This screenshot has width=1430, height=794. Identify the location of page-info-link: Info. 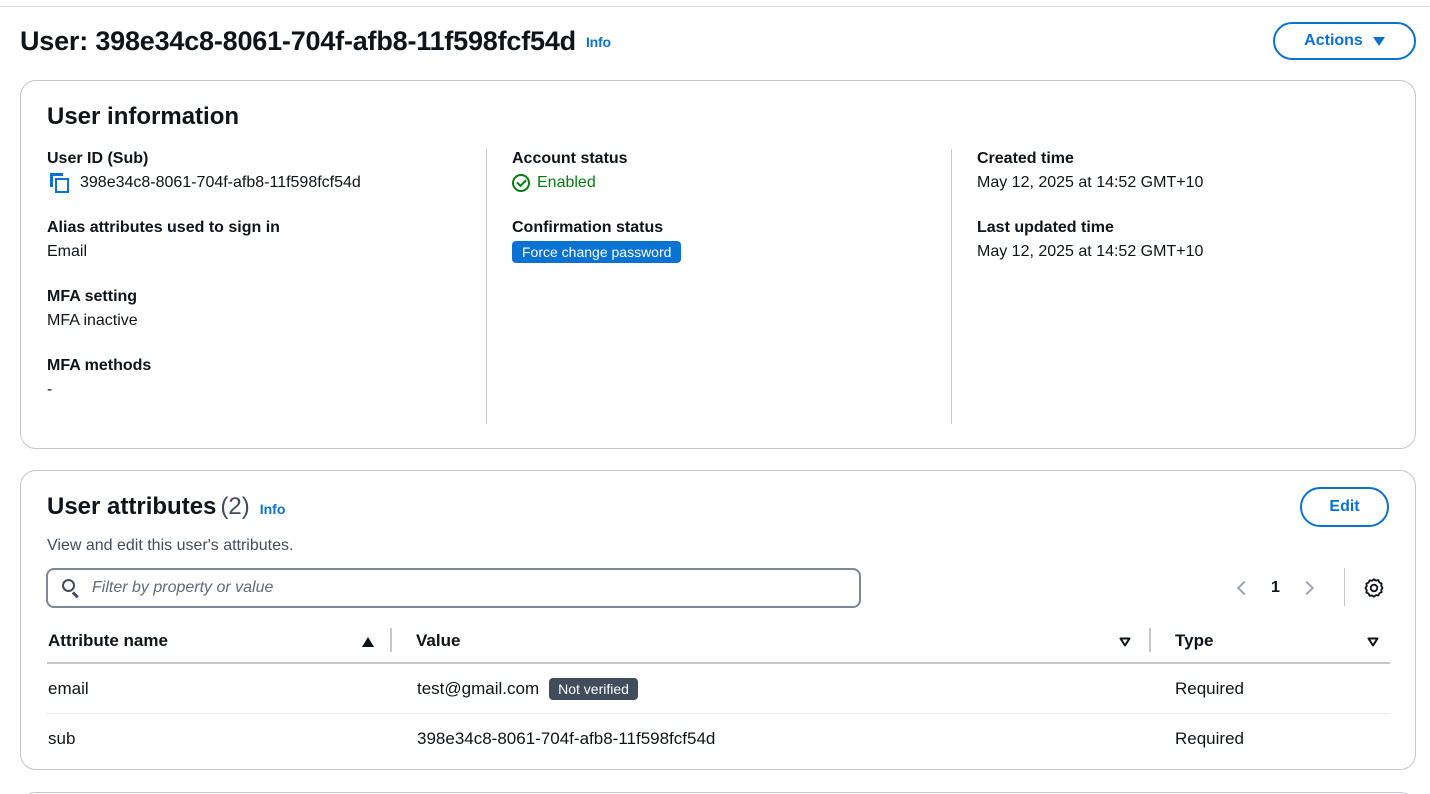
(598, 42).